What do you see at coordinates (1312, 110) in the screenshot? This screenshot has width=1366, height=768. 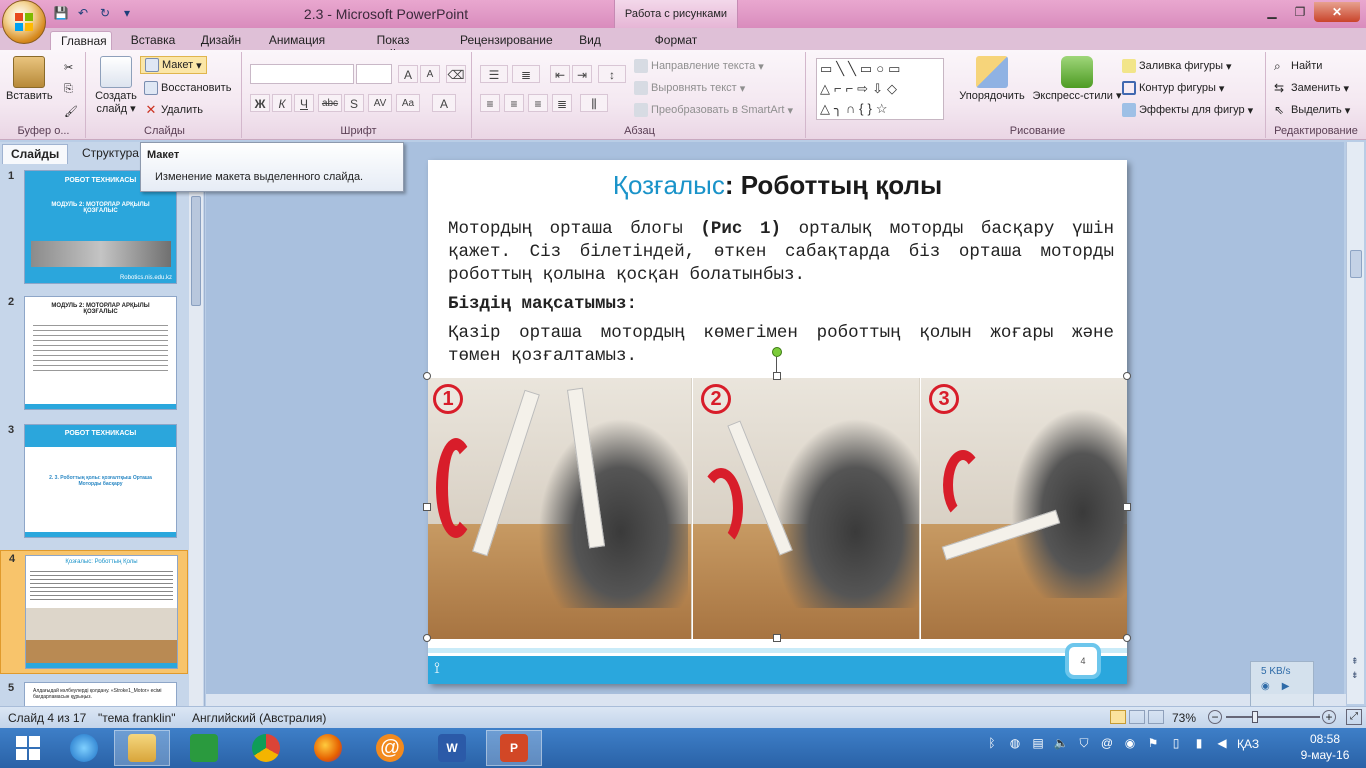 I see `select-button: ⇖ Выделить ▾` at bounding box center [1312, 110].